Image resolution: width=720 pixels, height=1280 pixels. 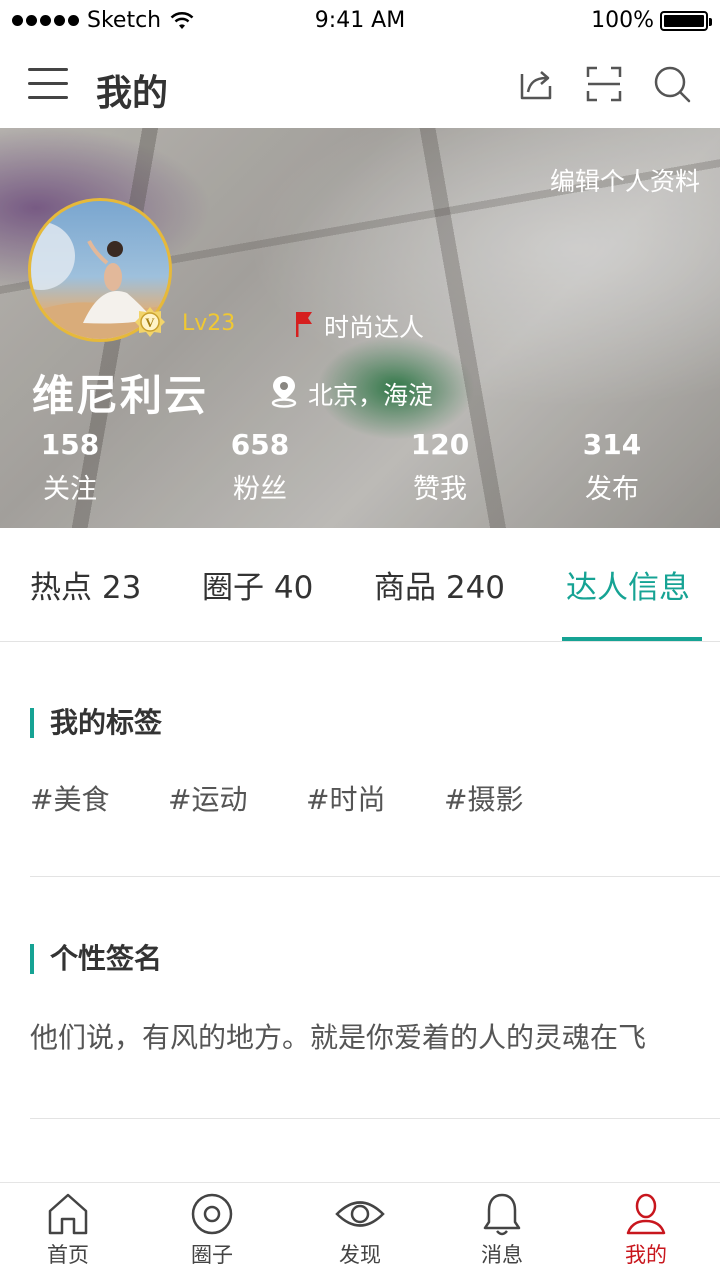 What do you see at coordinates (212, 1214) in the screenshot?
I see `circle-icon` at bounding box center [212, 1214].